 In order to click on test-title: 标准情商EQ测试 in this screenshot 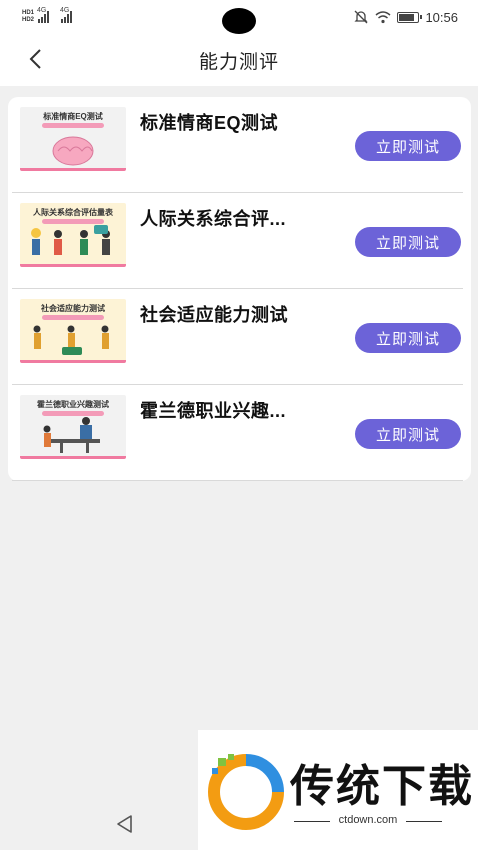, I will do `click(209, 123)`.